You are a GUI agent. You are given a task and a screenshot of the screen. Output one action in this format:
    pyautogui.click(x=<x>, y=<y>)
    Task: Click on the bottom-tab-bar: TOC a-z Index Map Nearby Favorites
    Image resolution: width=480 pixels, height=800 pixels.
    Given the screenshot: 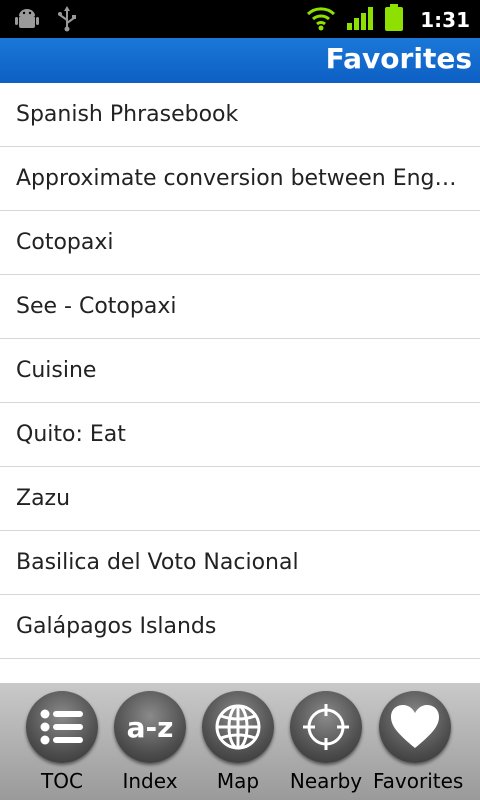 What is the action you would take?
    pyautogui.click(x=240, y=741)
    